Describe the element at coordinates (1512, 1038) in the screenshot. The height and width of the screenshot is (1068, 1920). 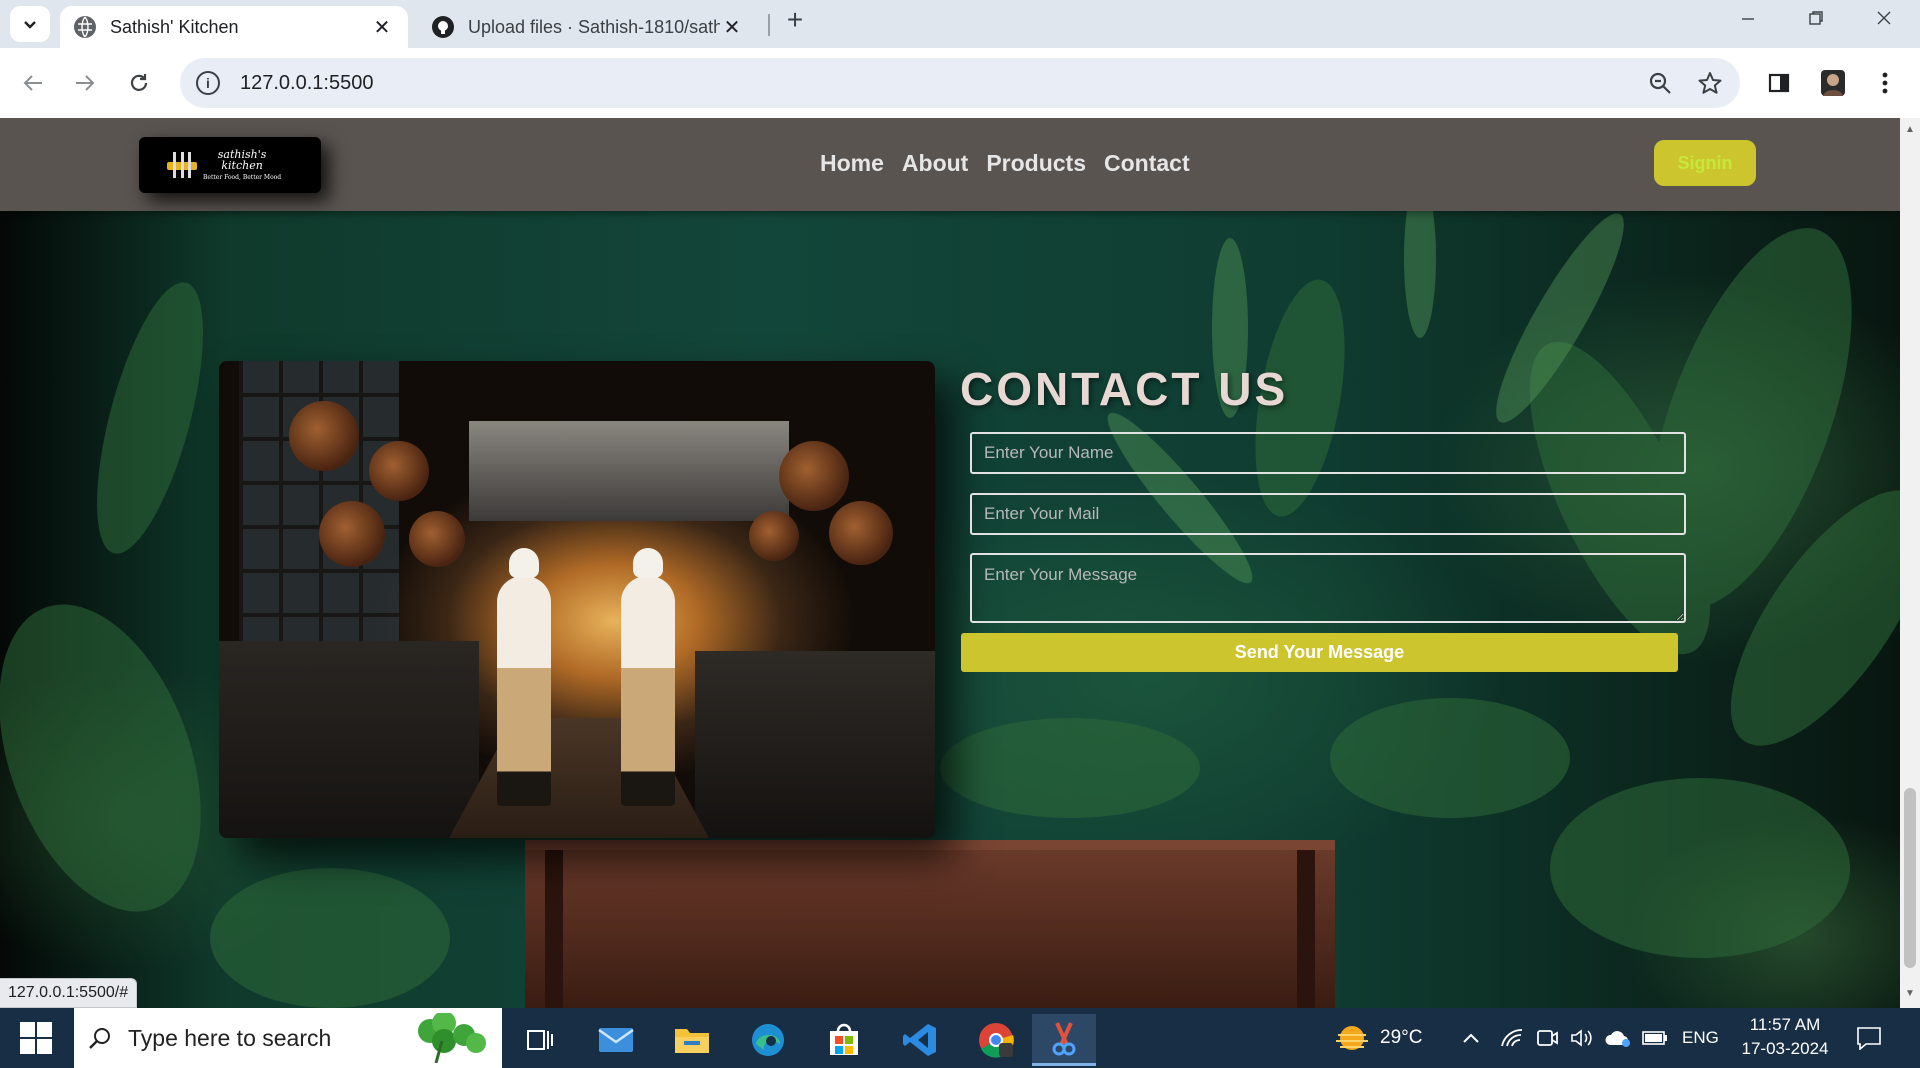
I see `wifi-icon` at that location.